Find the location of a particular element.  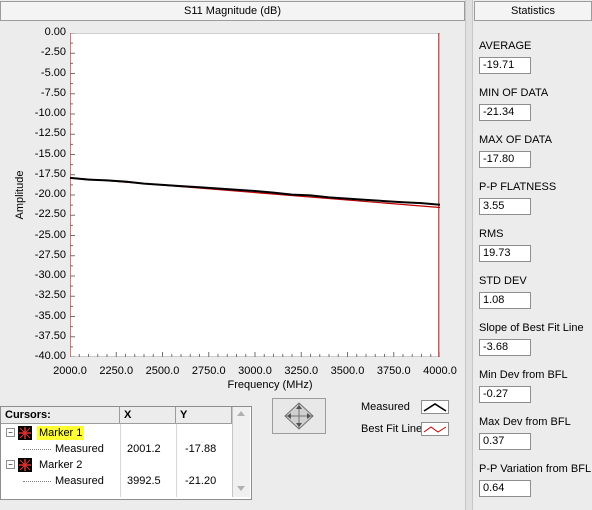

stat-label: STD DEV is located at coordinates (503, 281).